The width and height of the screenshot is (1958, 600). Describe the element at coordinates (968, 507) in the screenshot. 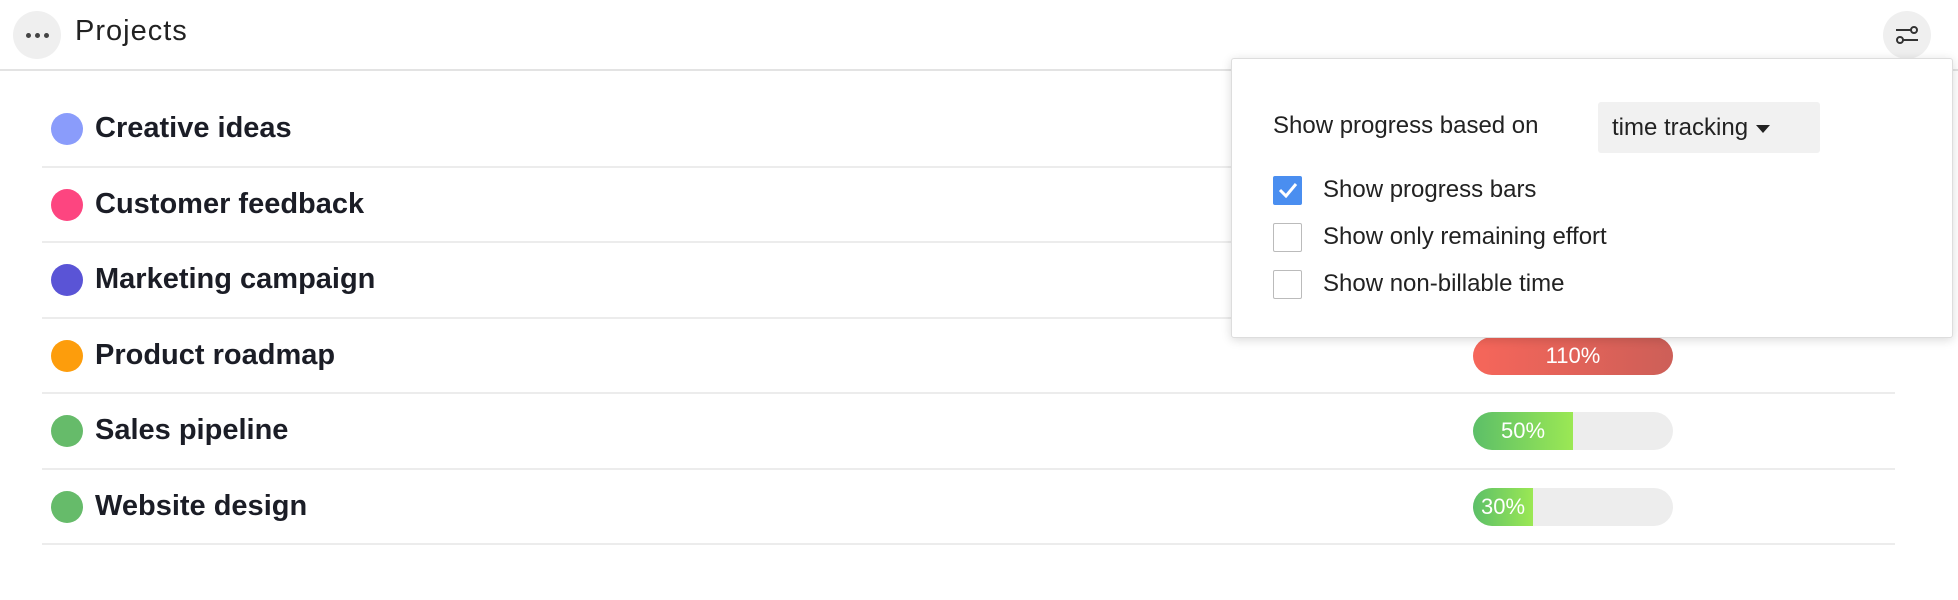

I see `project-row: Website design 30%` at that location.